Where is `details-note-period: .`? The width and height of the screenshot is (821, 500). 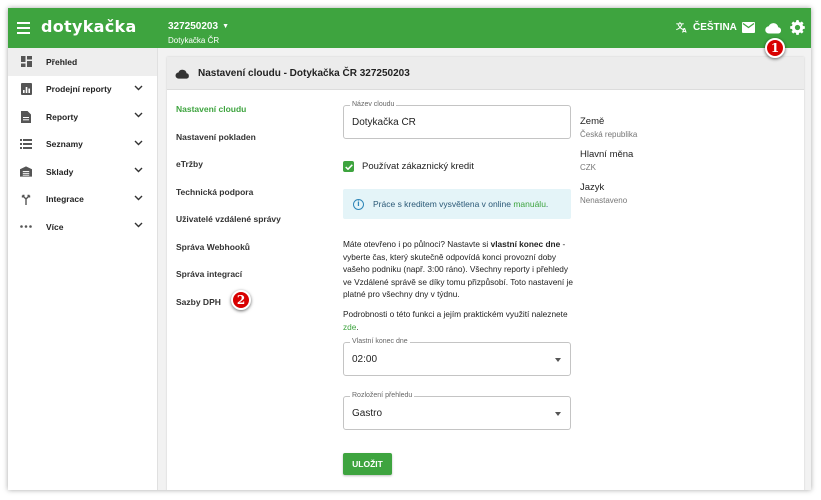
details-note-period: . is located at coordinates (357, 326).